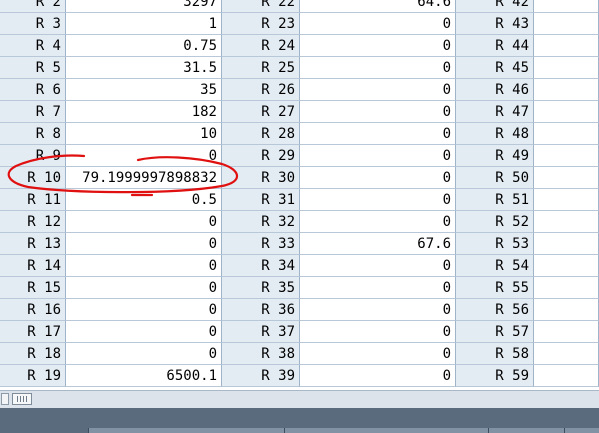 Image resolution: width=599 pixels, height=433 pixels. I want to click on register-value: 6500.1, so click(144, 376).